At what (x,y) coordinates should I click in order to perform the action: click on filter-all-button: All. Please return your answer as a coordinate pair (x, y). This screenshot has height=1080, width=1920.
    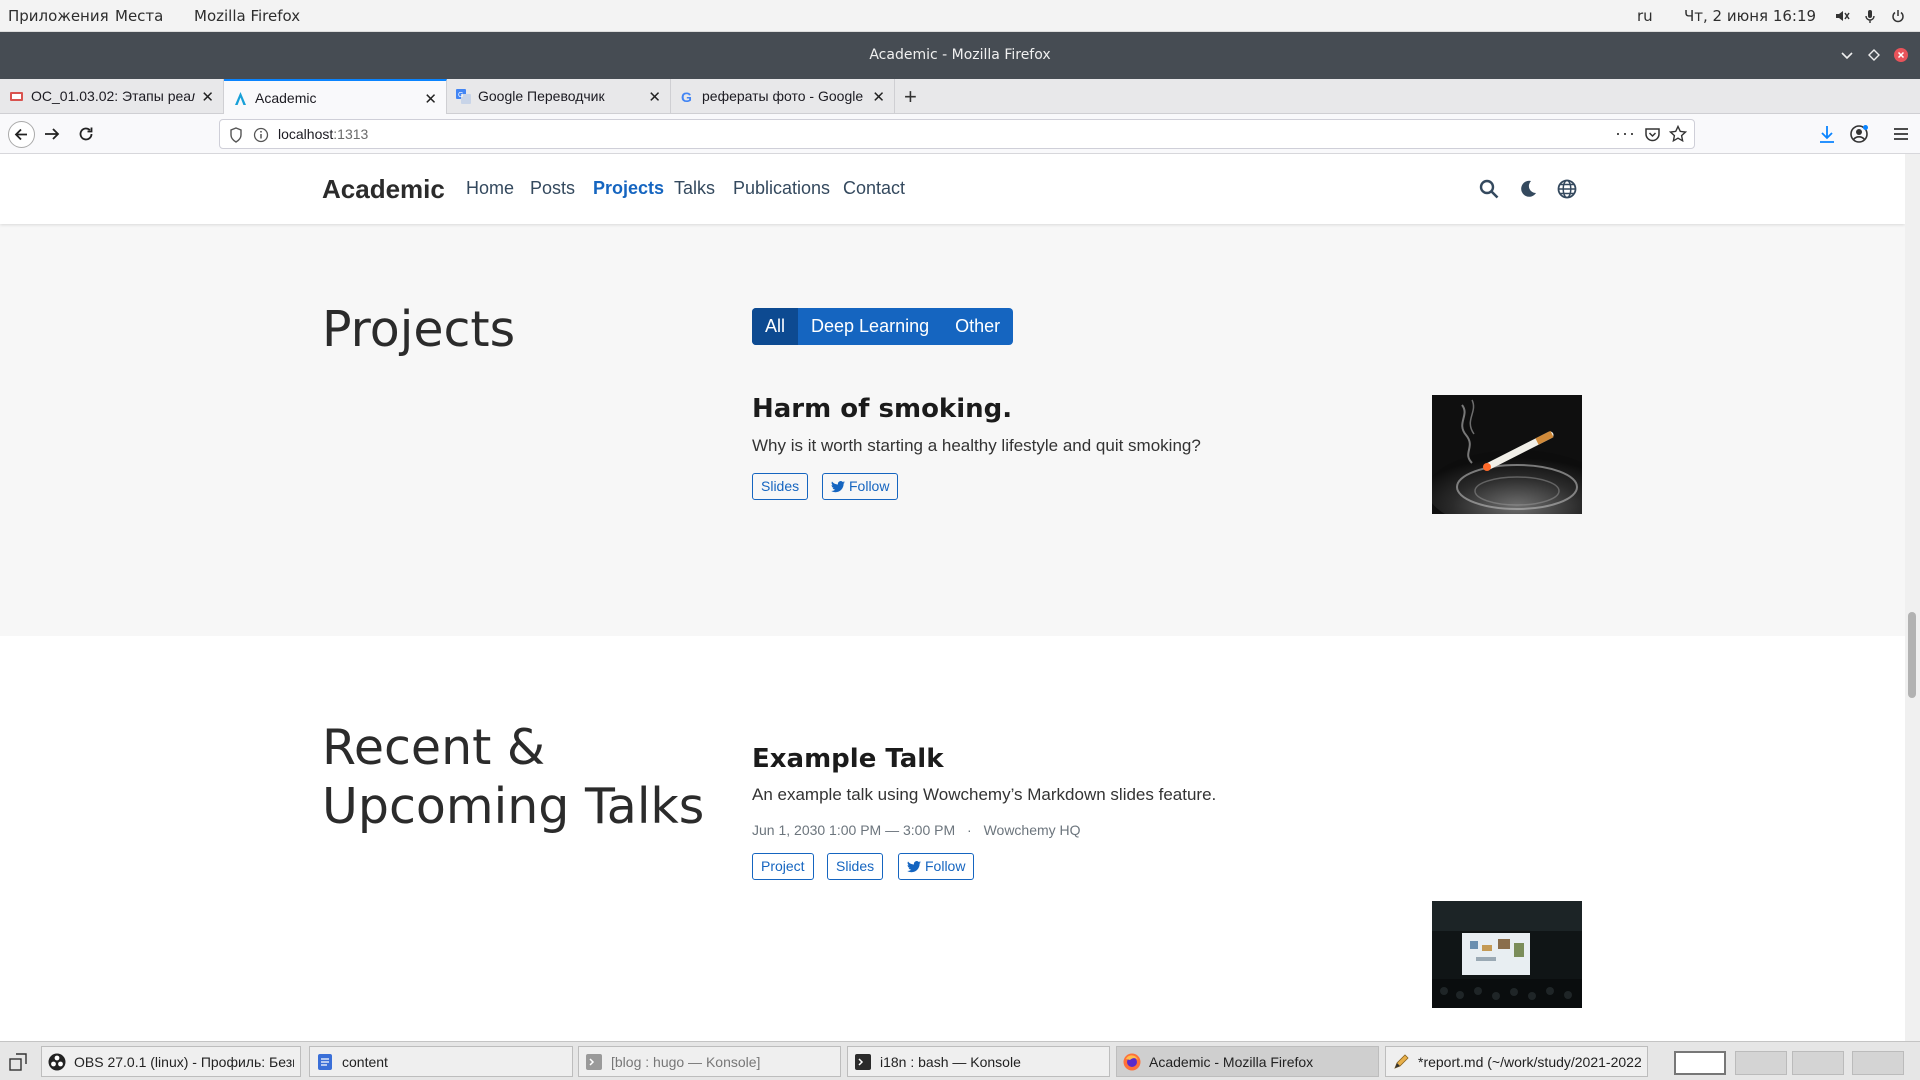
    Looking at the image, I should click on (775, 326).